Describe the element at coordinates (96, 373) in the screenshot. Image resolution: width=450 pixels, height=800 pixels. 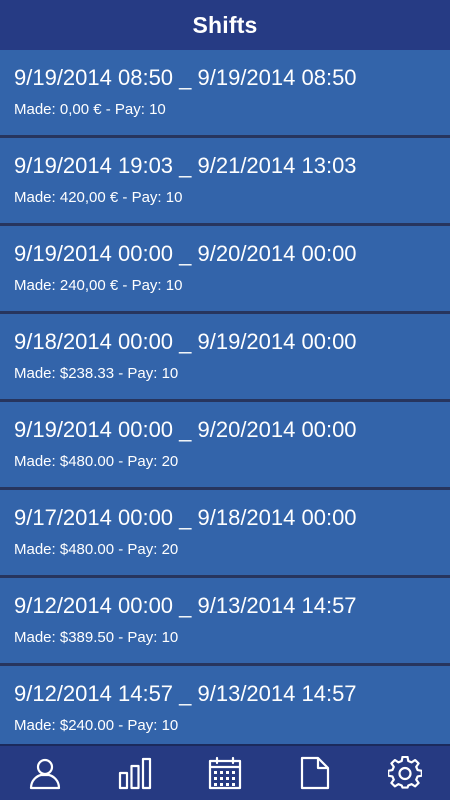
I see `shift-summary: Made: $238.33 - Pay: 10` at that location.